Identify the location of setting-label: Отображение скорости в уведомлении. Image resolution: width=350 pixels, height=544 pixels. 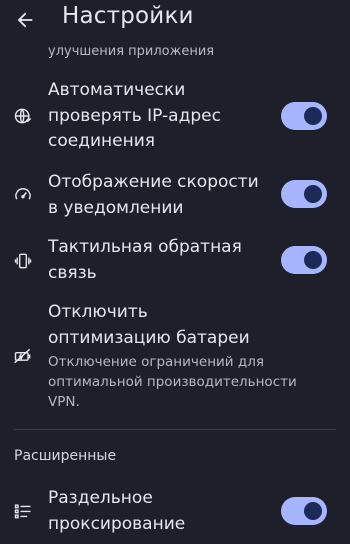
(153, 195).